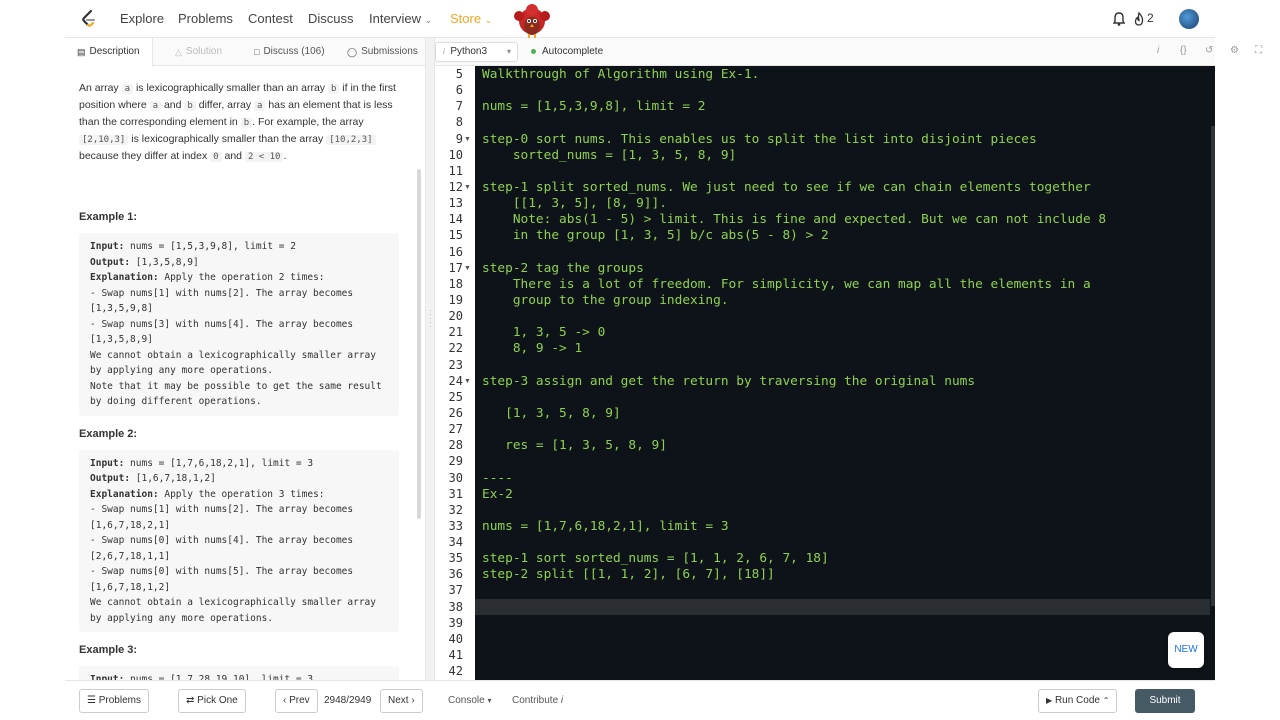 This screenshot has height=720, width=1280. What do you see at coordinates (264, 157) in the screenshot?
I see `inline-code: 2 < 10` at bounding box center [264, 157].